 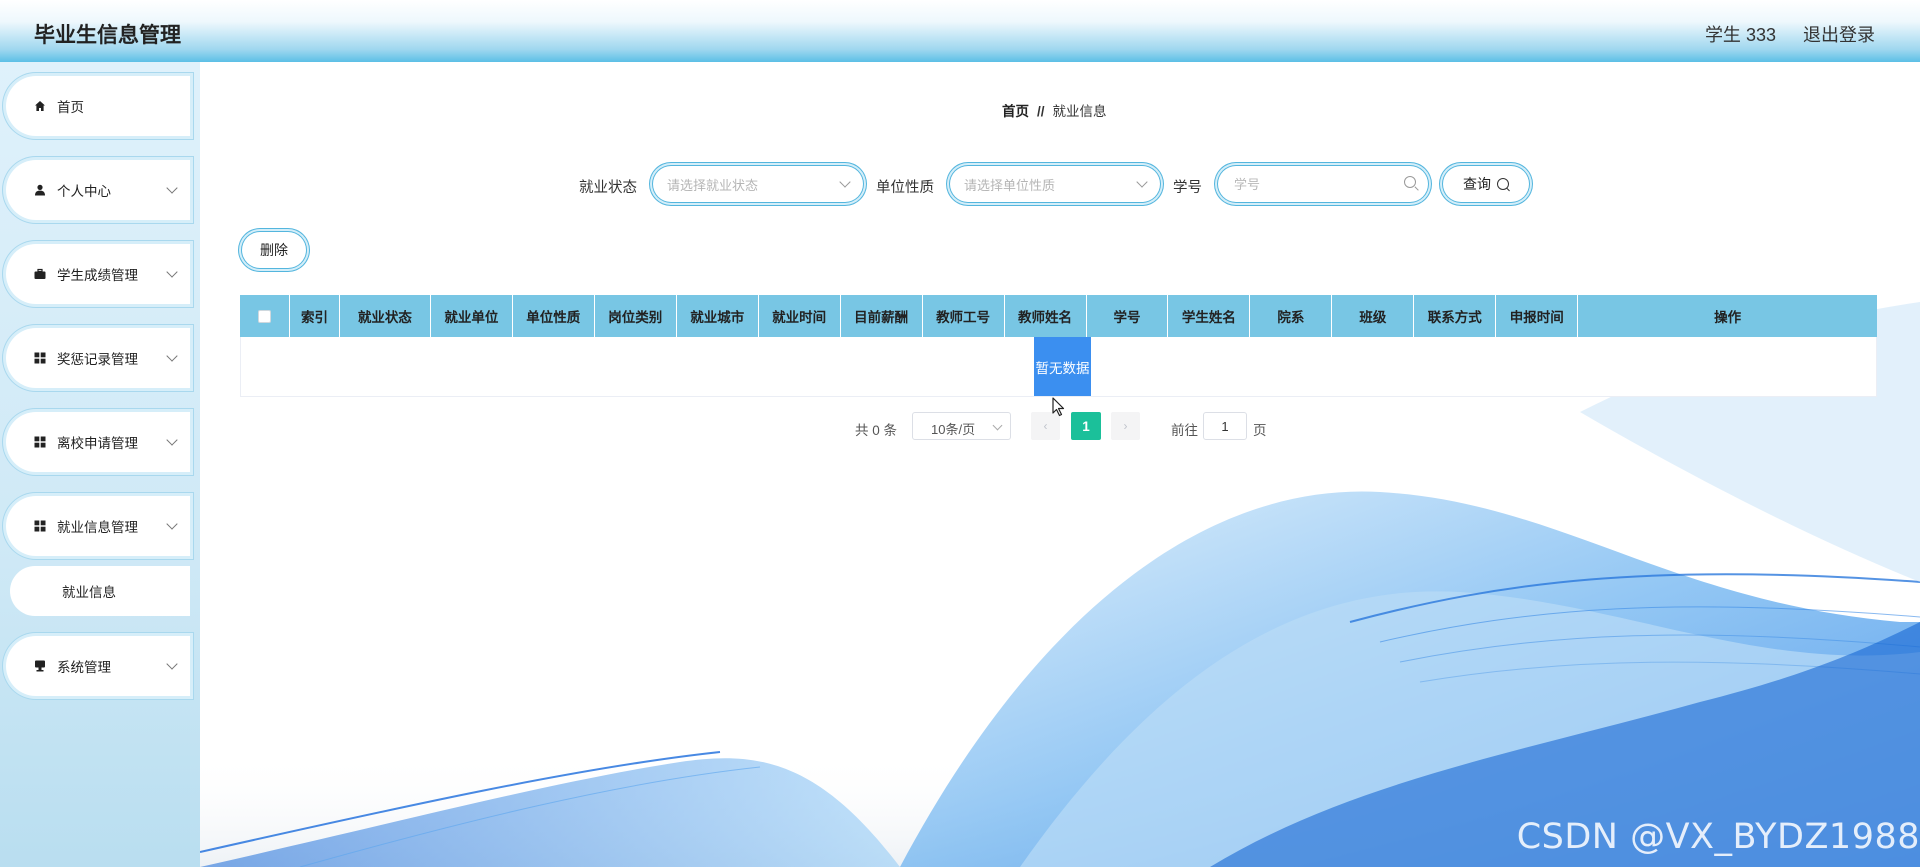 I want to click on column-header: 索引, so click(x=315, y=316).